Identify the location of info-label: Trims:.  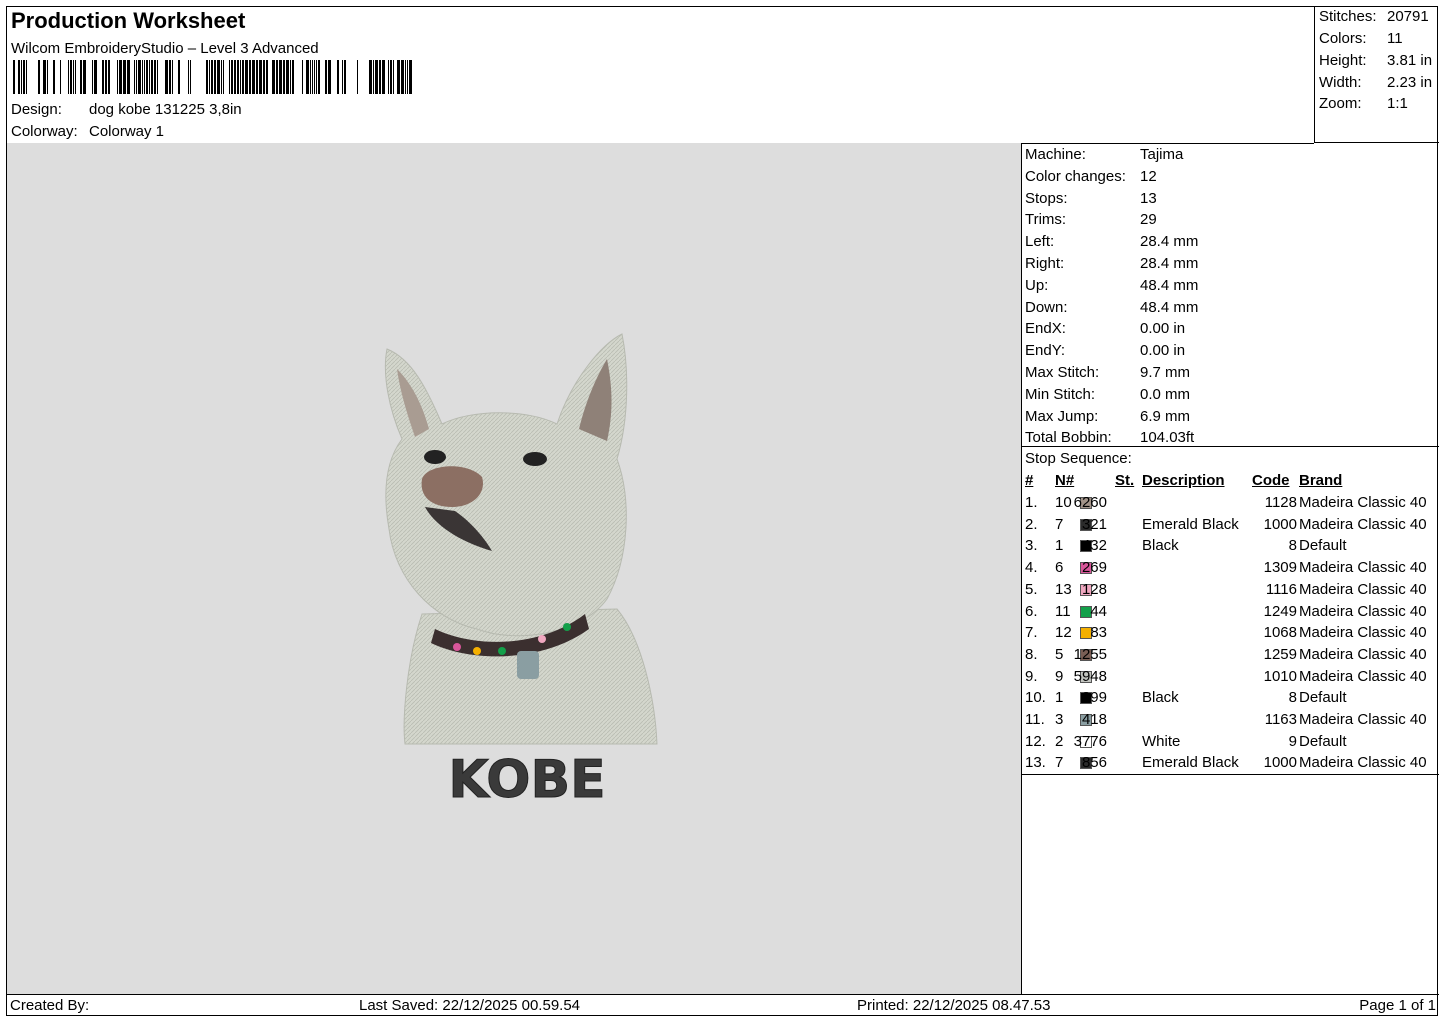
(1046, 220).